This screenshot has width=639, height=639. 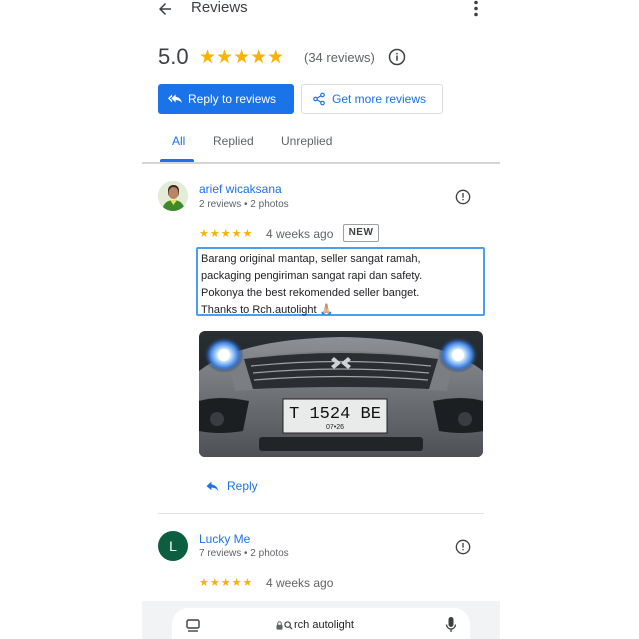 What do you see at coordinates (244, 204) in the screenshot?
I see `reviewer-meta: 2 reviews • 2 photos` at bounding box center [244, 204].